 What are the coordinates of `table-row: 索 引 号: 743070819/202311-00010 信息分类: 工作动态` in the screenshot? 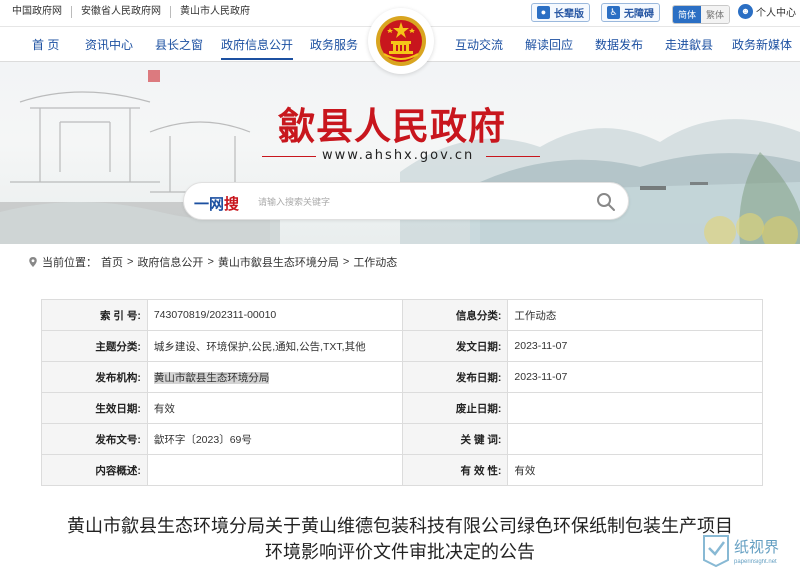 It's located at (402, 315).